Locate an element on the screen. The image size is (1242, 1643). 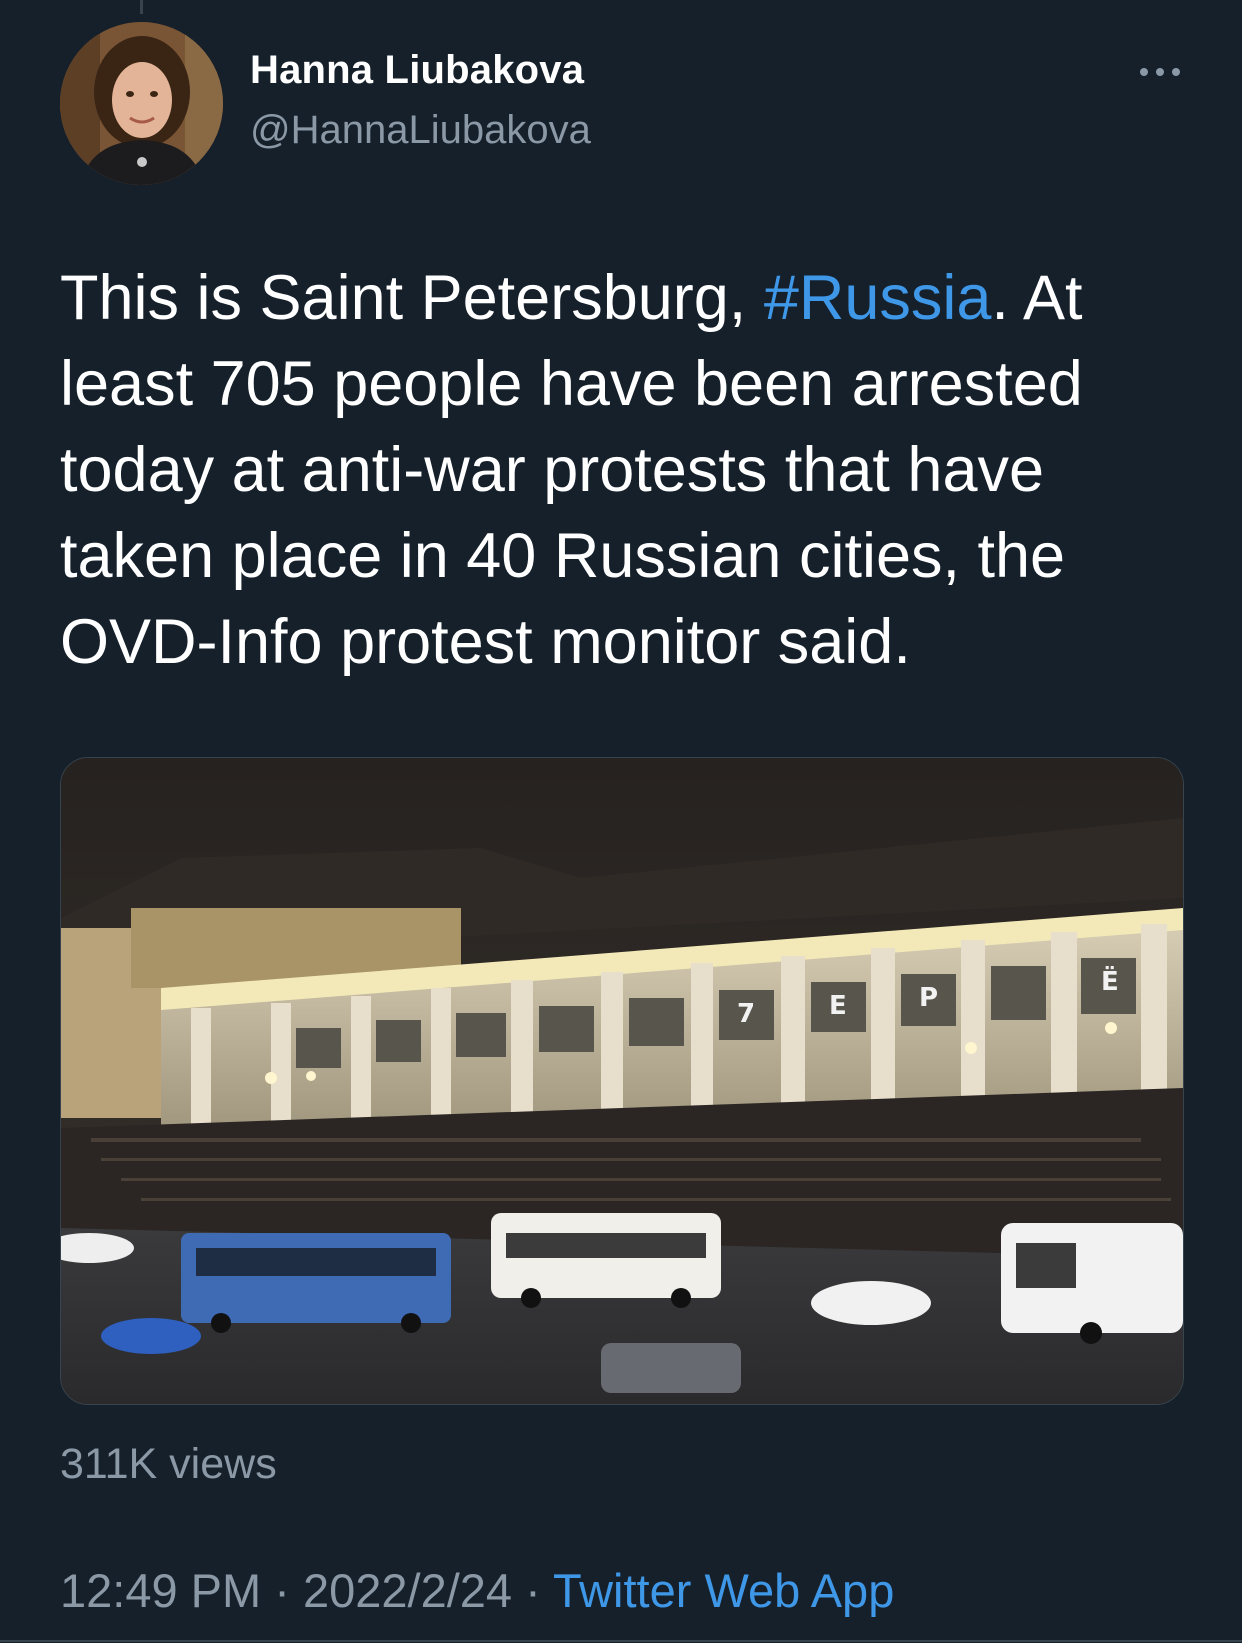
view-count: 311K views is located at coordinates (168, 1464).